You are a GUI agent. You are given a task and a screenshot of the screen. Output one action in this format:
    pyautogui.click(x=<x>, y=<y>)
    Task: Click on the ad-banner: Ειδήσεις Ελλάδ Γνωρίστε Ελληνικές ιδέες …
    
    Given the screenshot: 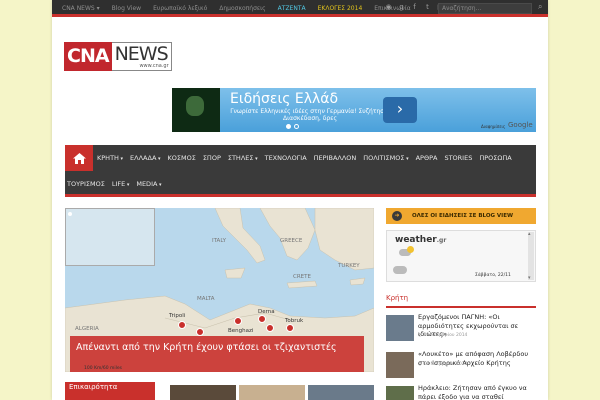 What is the action you would take?
    pyautogui.click(x=354, y=110)
    